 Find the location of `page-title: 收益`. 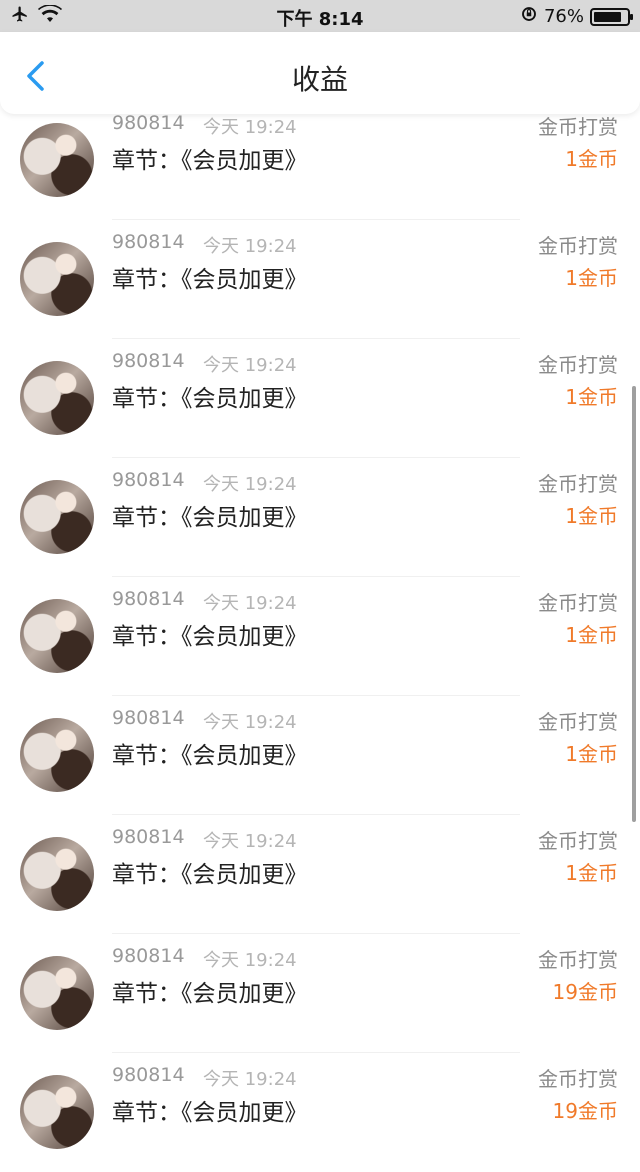

page-title: 收益 is located at coordinates (319, 79).